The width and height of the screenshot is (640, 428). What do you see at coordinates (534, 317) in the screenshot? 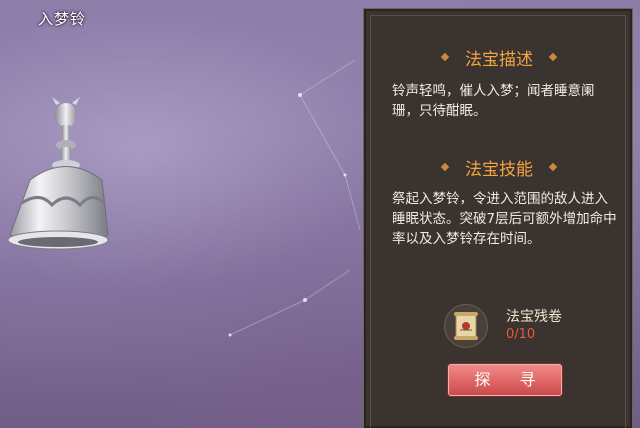
I see `material-name: 法宝残卷` at bounding box center [534, 317].